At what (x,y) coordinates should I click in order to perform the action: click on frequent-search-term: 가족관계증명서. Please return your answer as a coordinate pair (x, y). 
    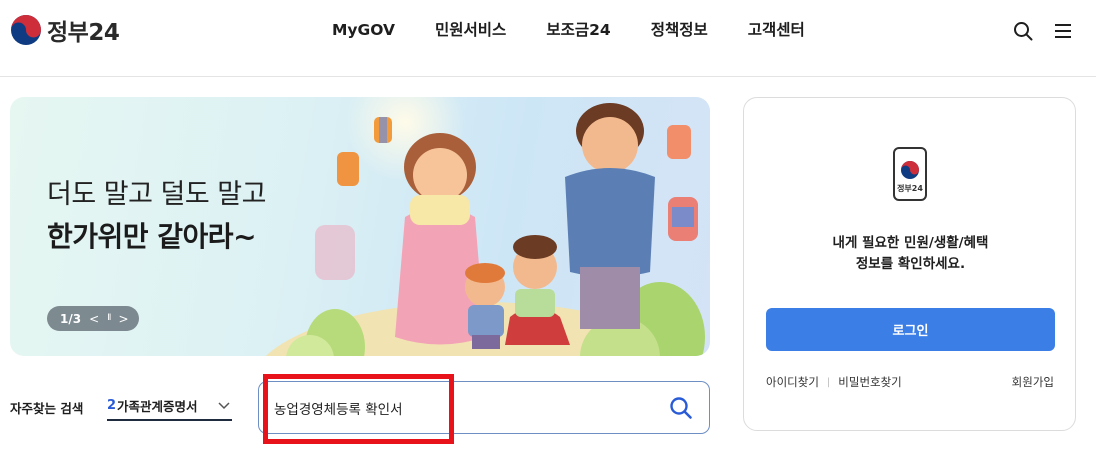
    Looking at the image, I should click on (157, 406).